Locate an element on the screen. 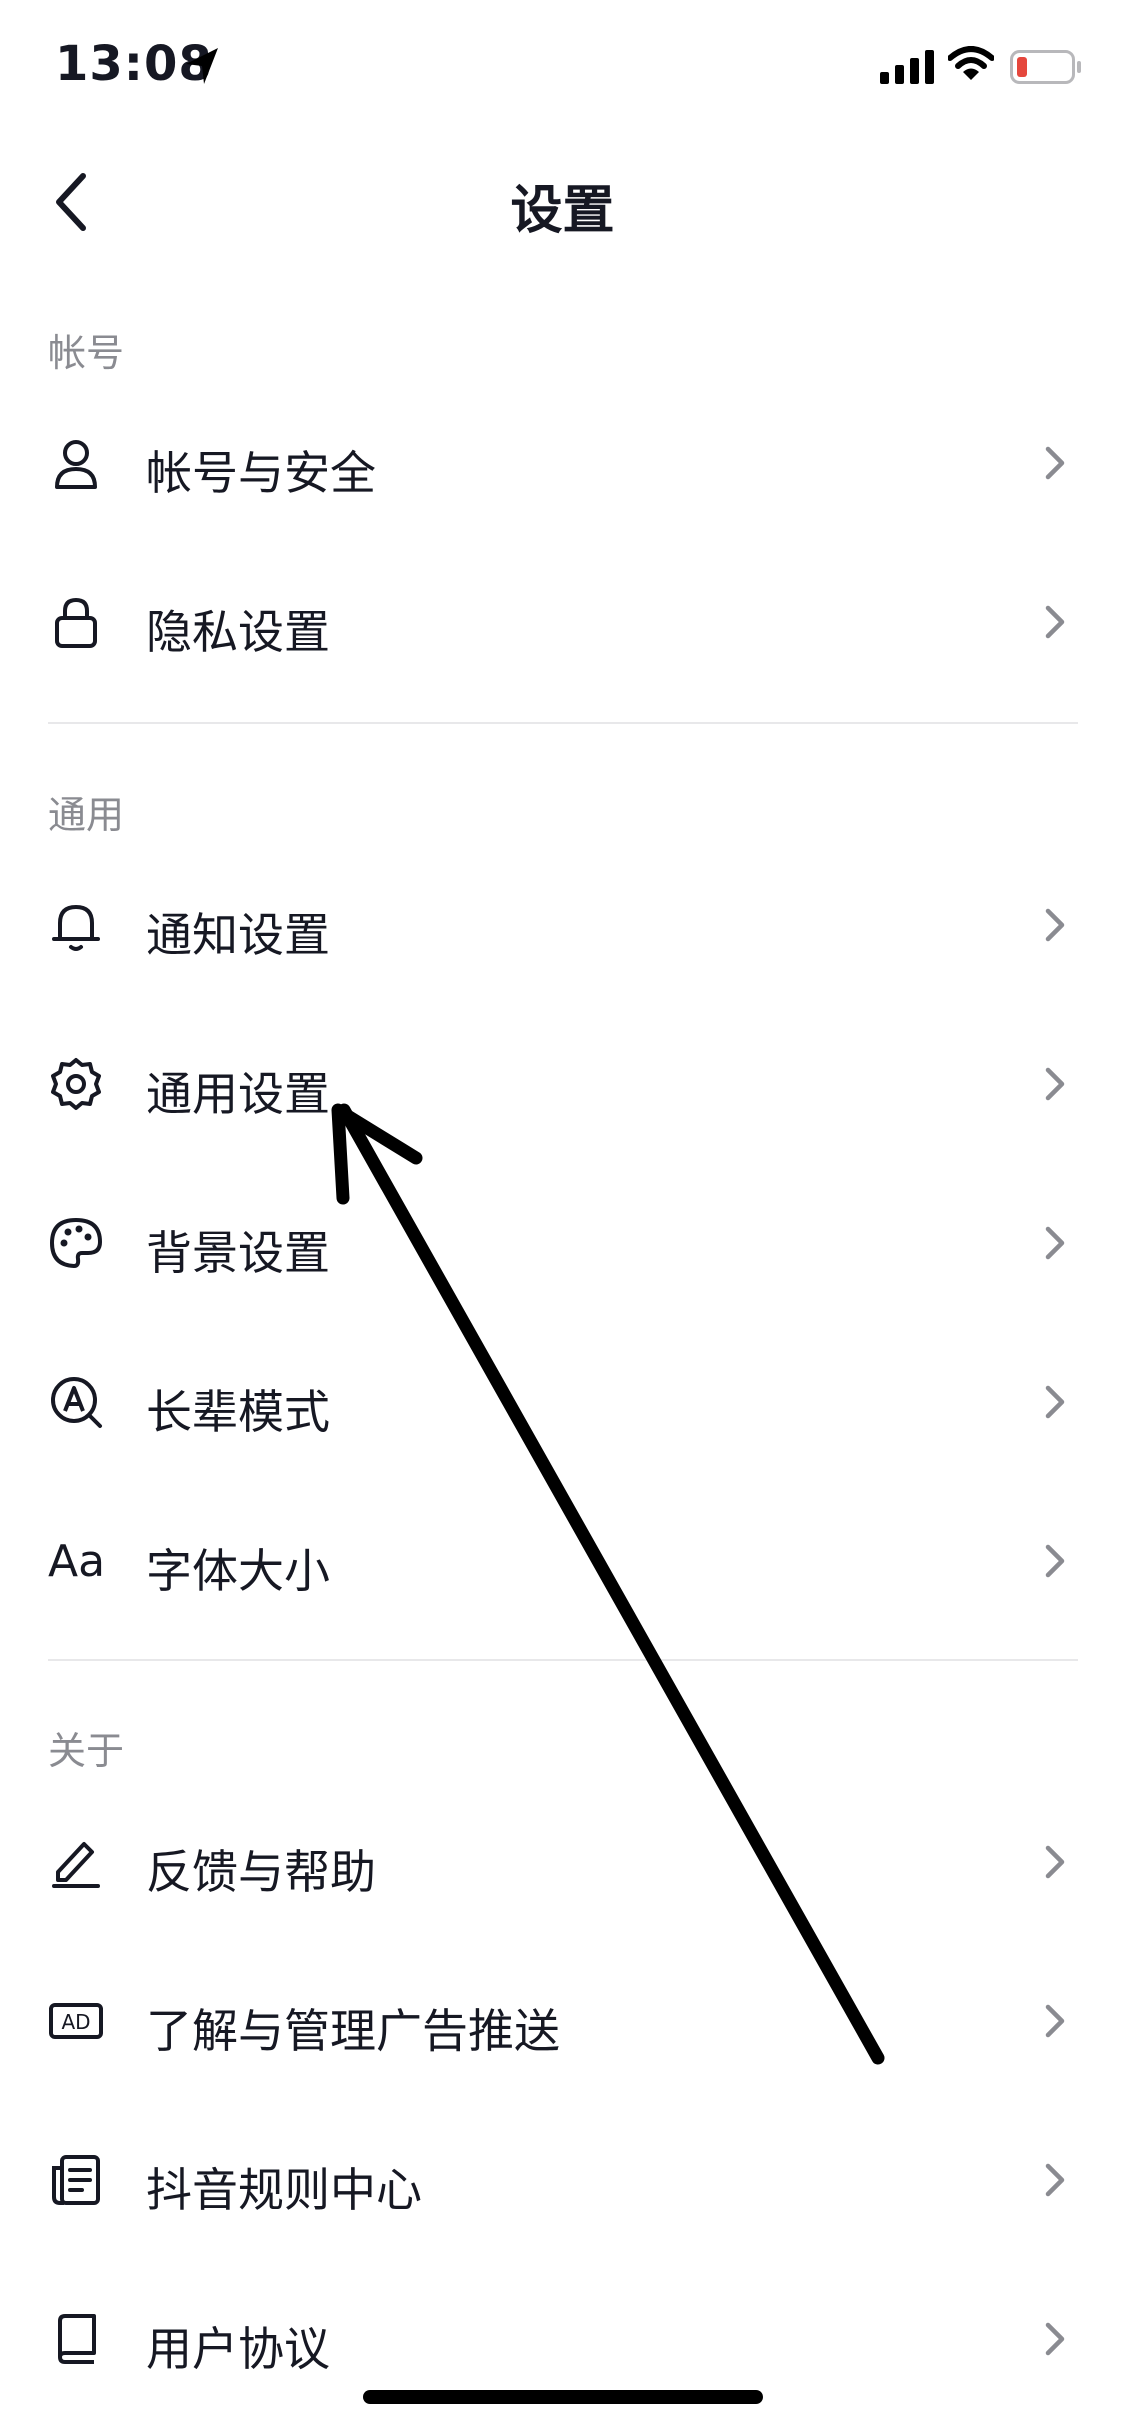  settings-item-feedback: 反馈与帮助 is located at coordinates (562, 1862).